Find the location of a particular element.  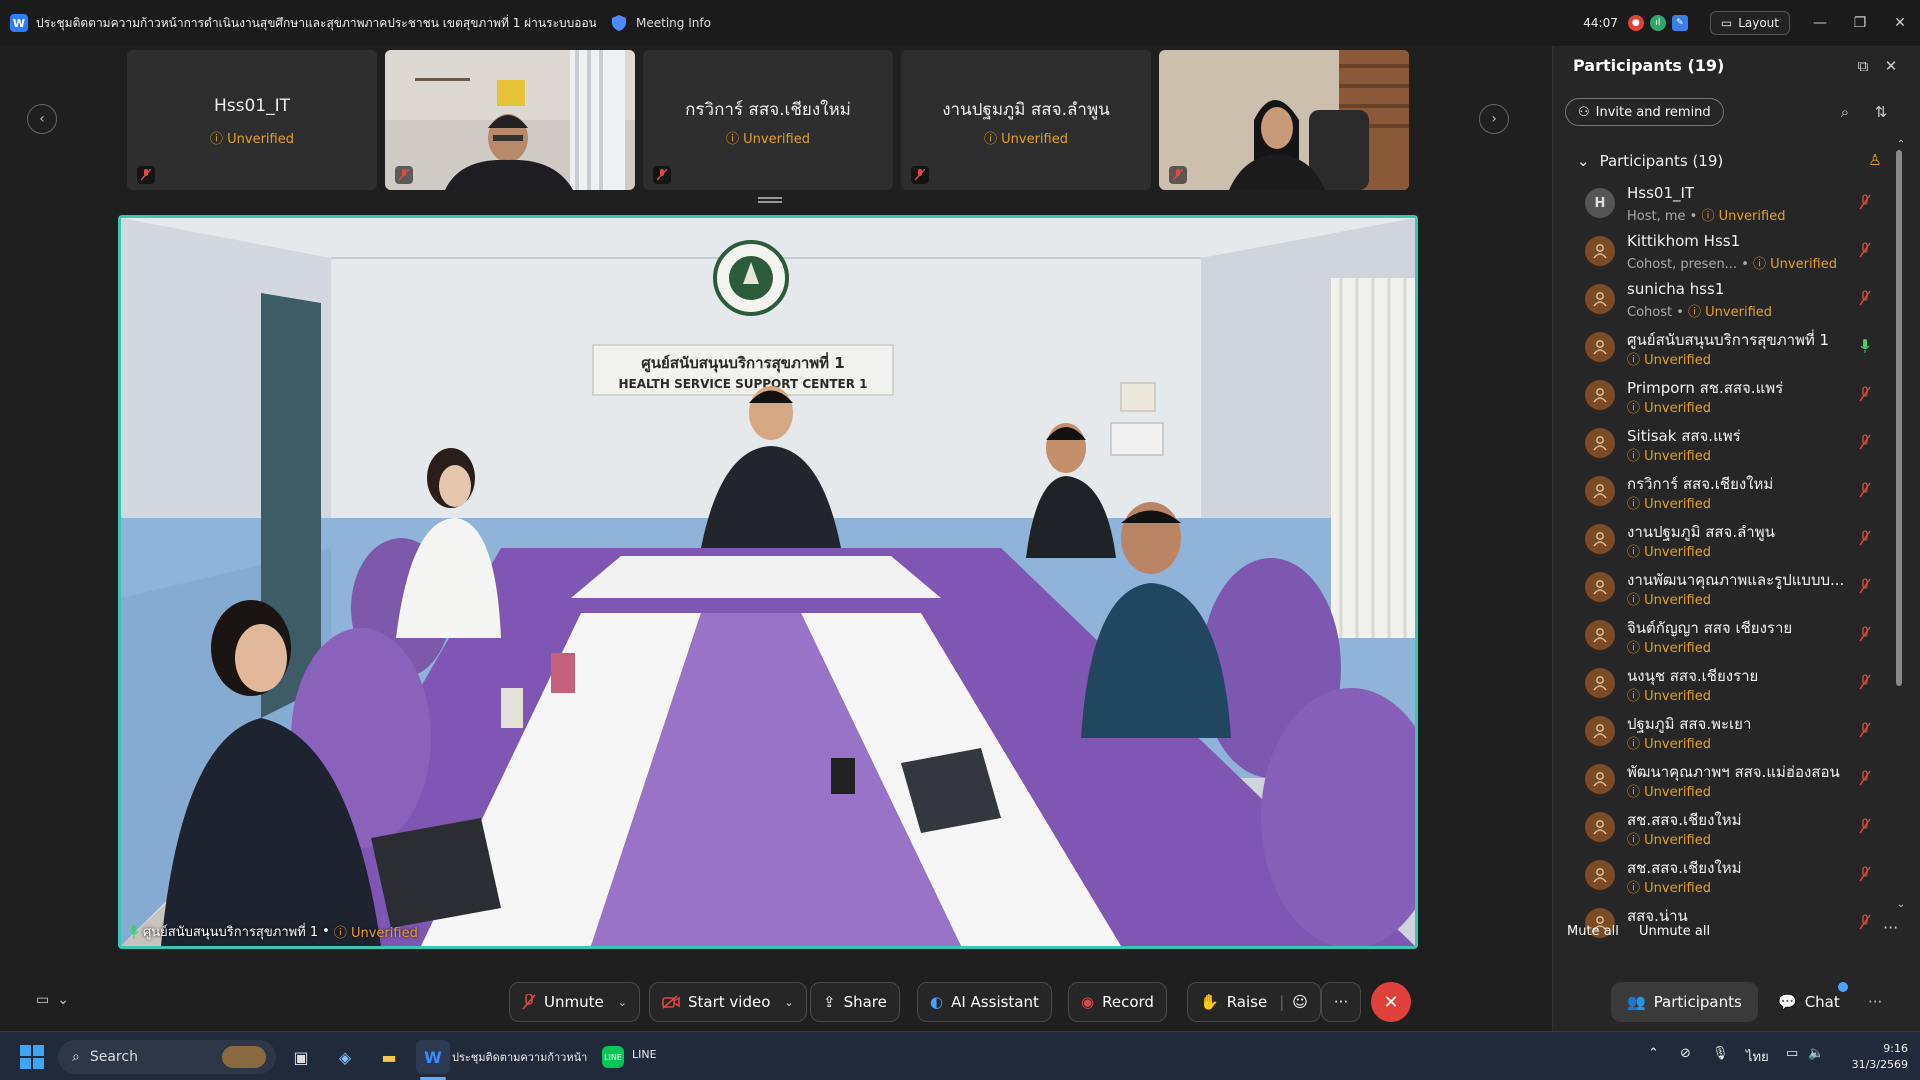

shield-icon is located at coordinates (619, 23).